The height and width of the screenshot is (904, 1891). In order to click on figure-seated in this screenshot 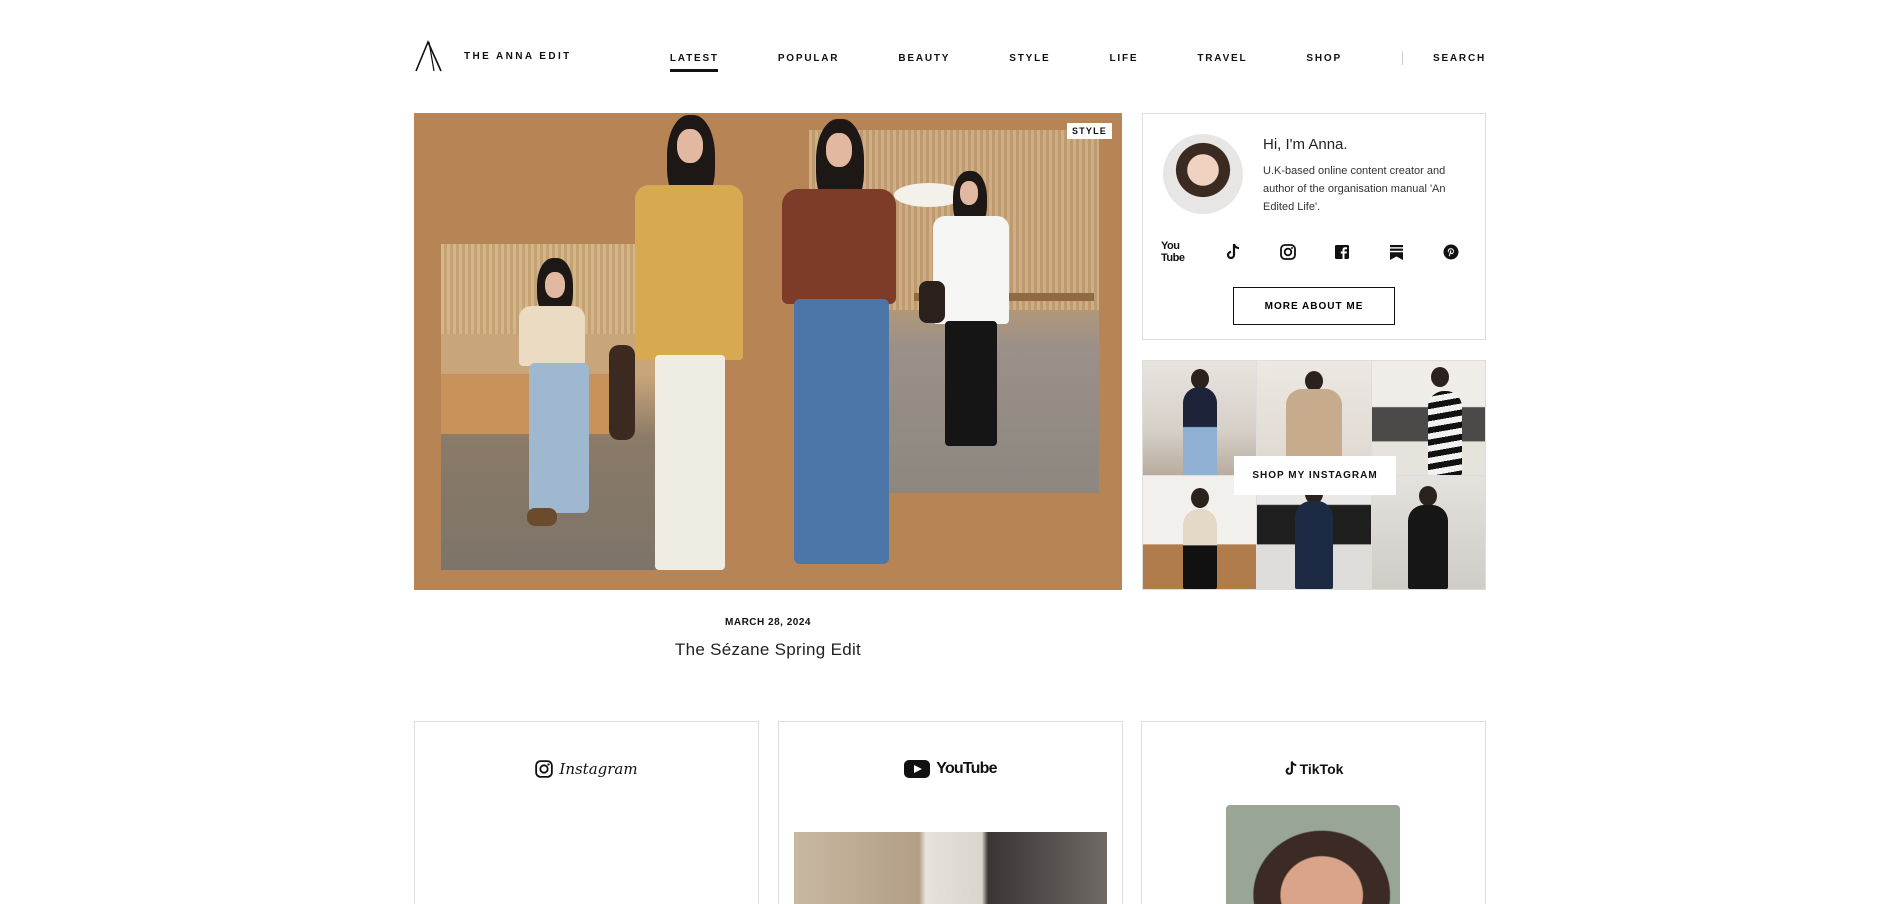, I will do `click(554, 408)`.